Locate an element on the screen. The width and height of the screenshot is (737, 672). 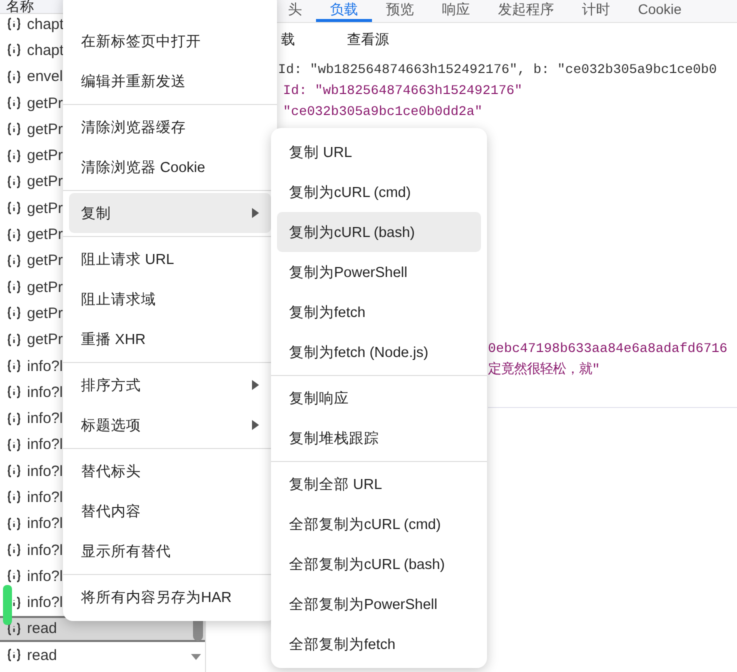
payload-line: Id: "wb182564874663h152492176" is located at coordinates (403, 91).